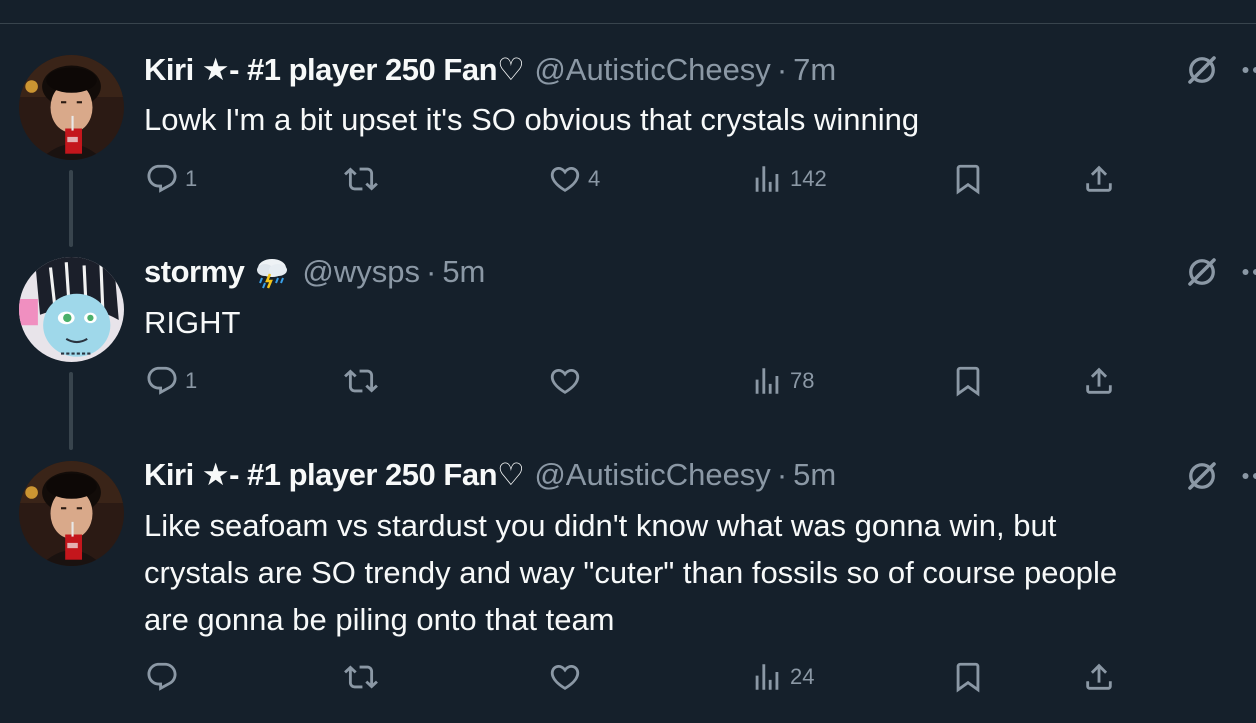 The height and width of the screenshot is (723, 1256). What do you see at coordinates (192, 322) in the screenshot?
I see `tweet-text: RIGHT` at bounding box center [192, 322].